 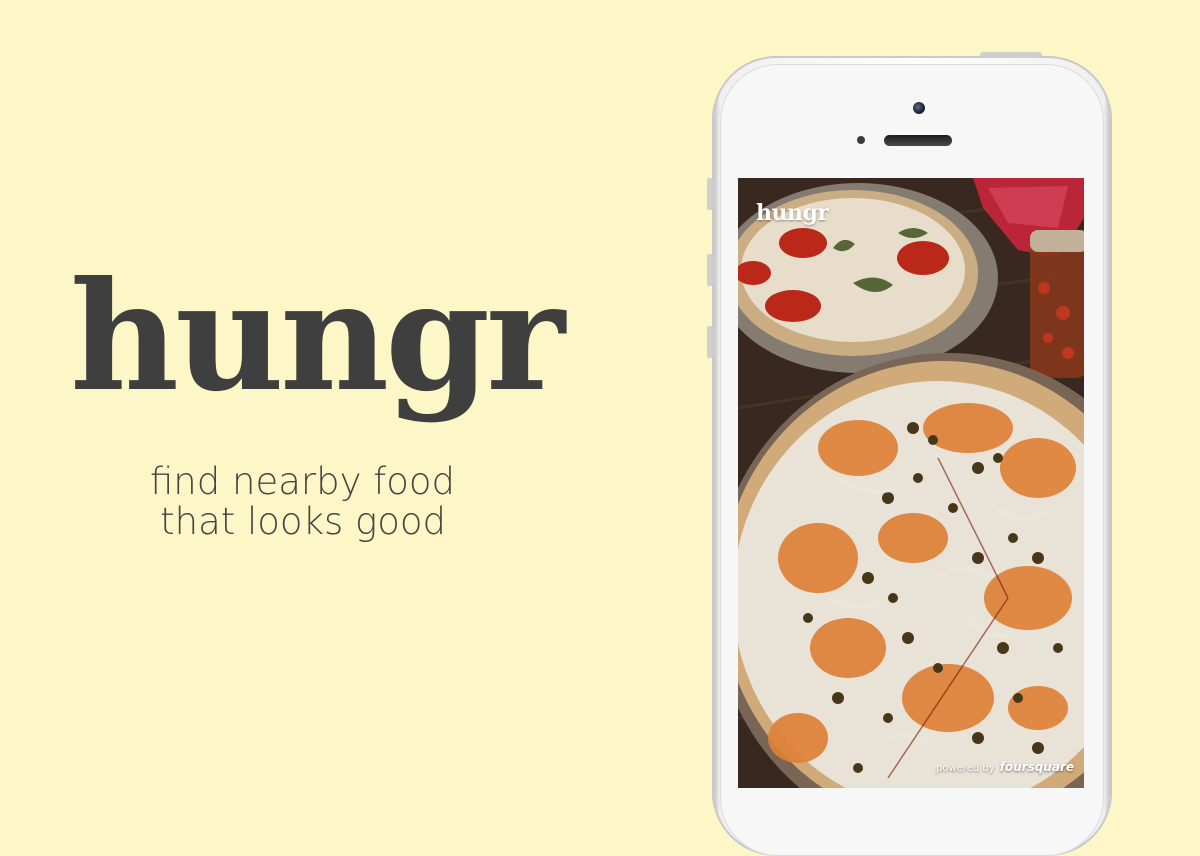 What do you see at coordinates (303, 521) in the screenshot?
I see `tagline-line-2: that looks good` at bounding box center [303, 521].